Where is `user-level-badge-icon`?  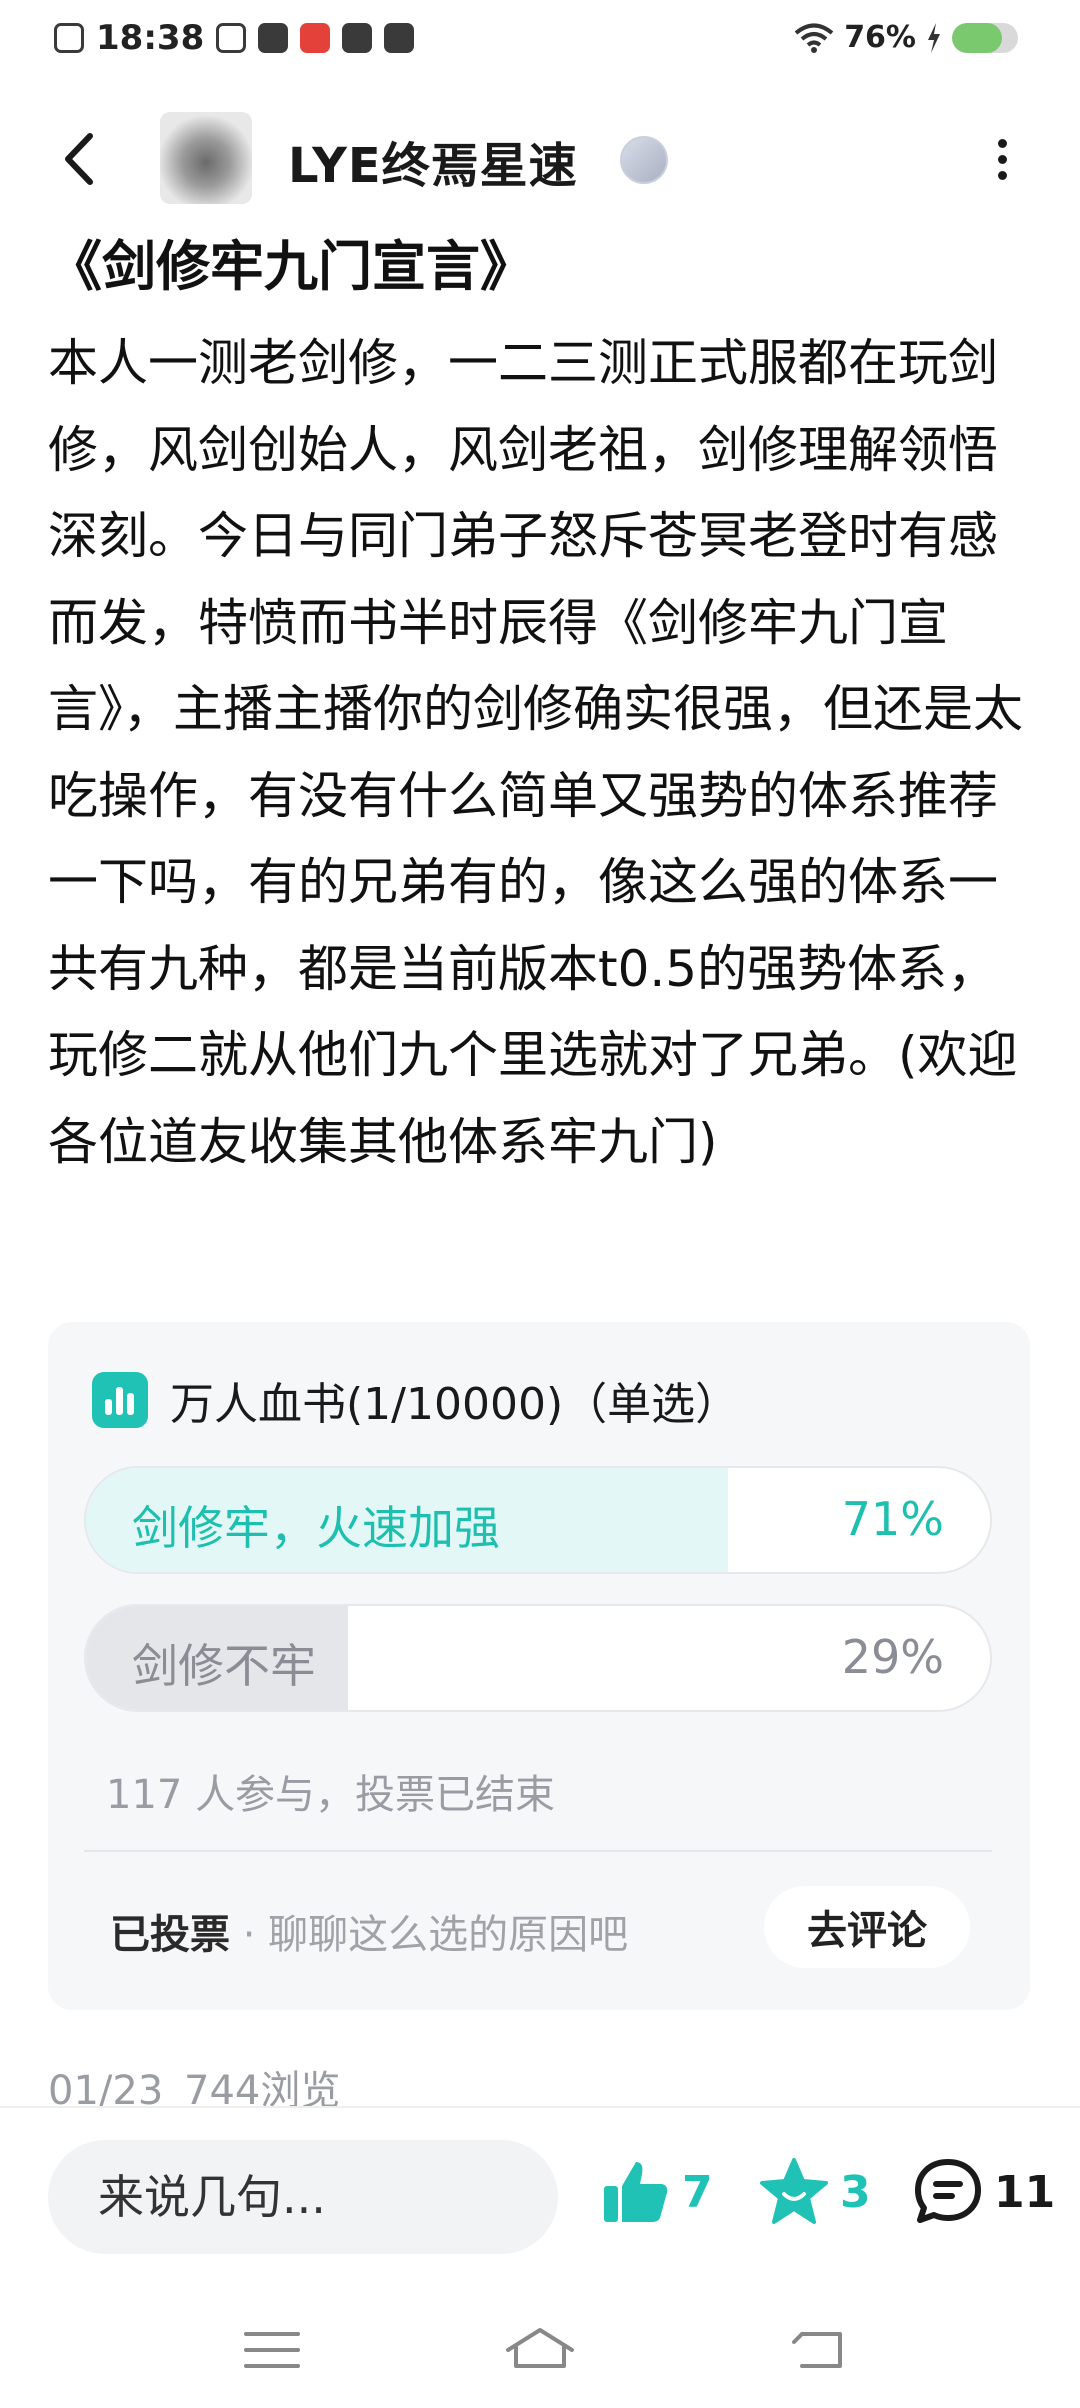 user-level-badge-icon is located at coordinates (644, 160).